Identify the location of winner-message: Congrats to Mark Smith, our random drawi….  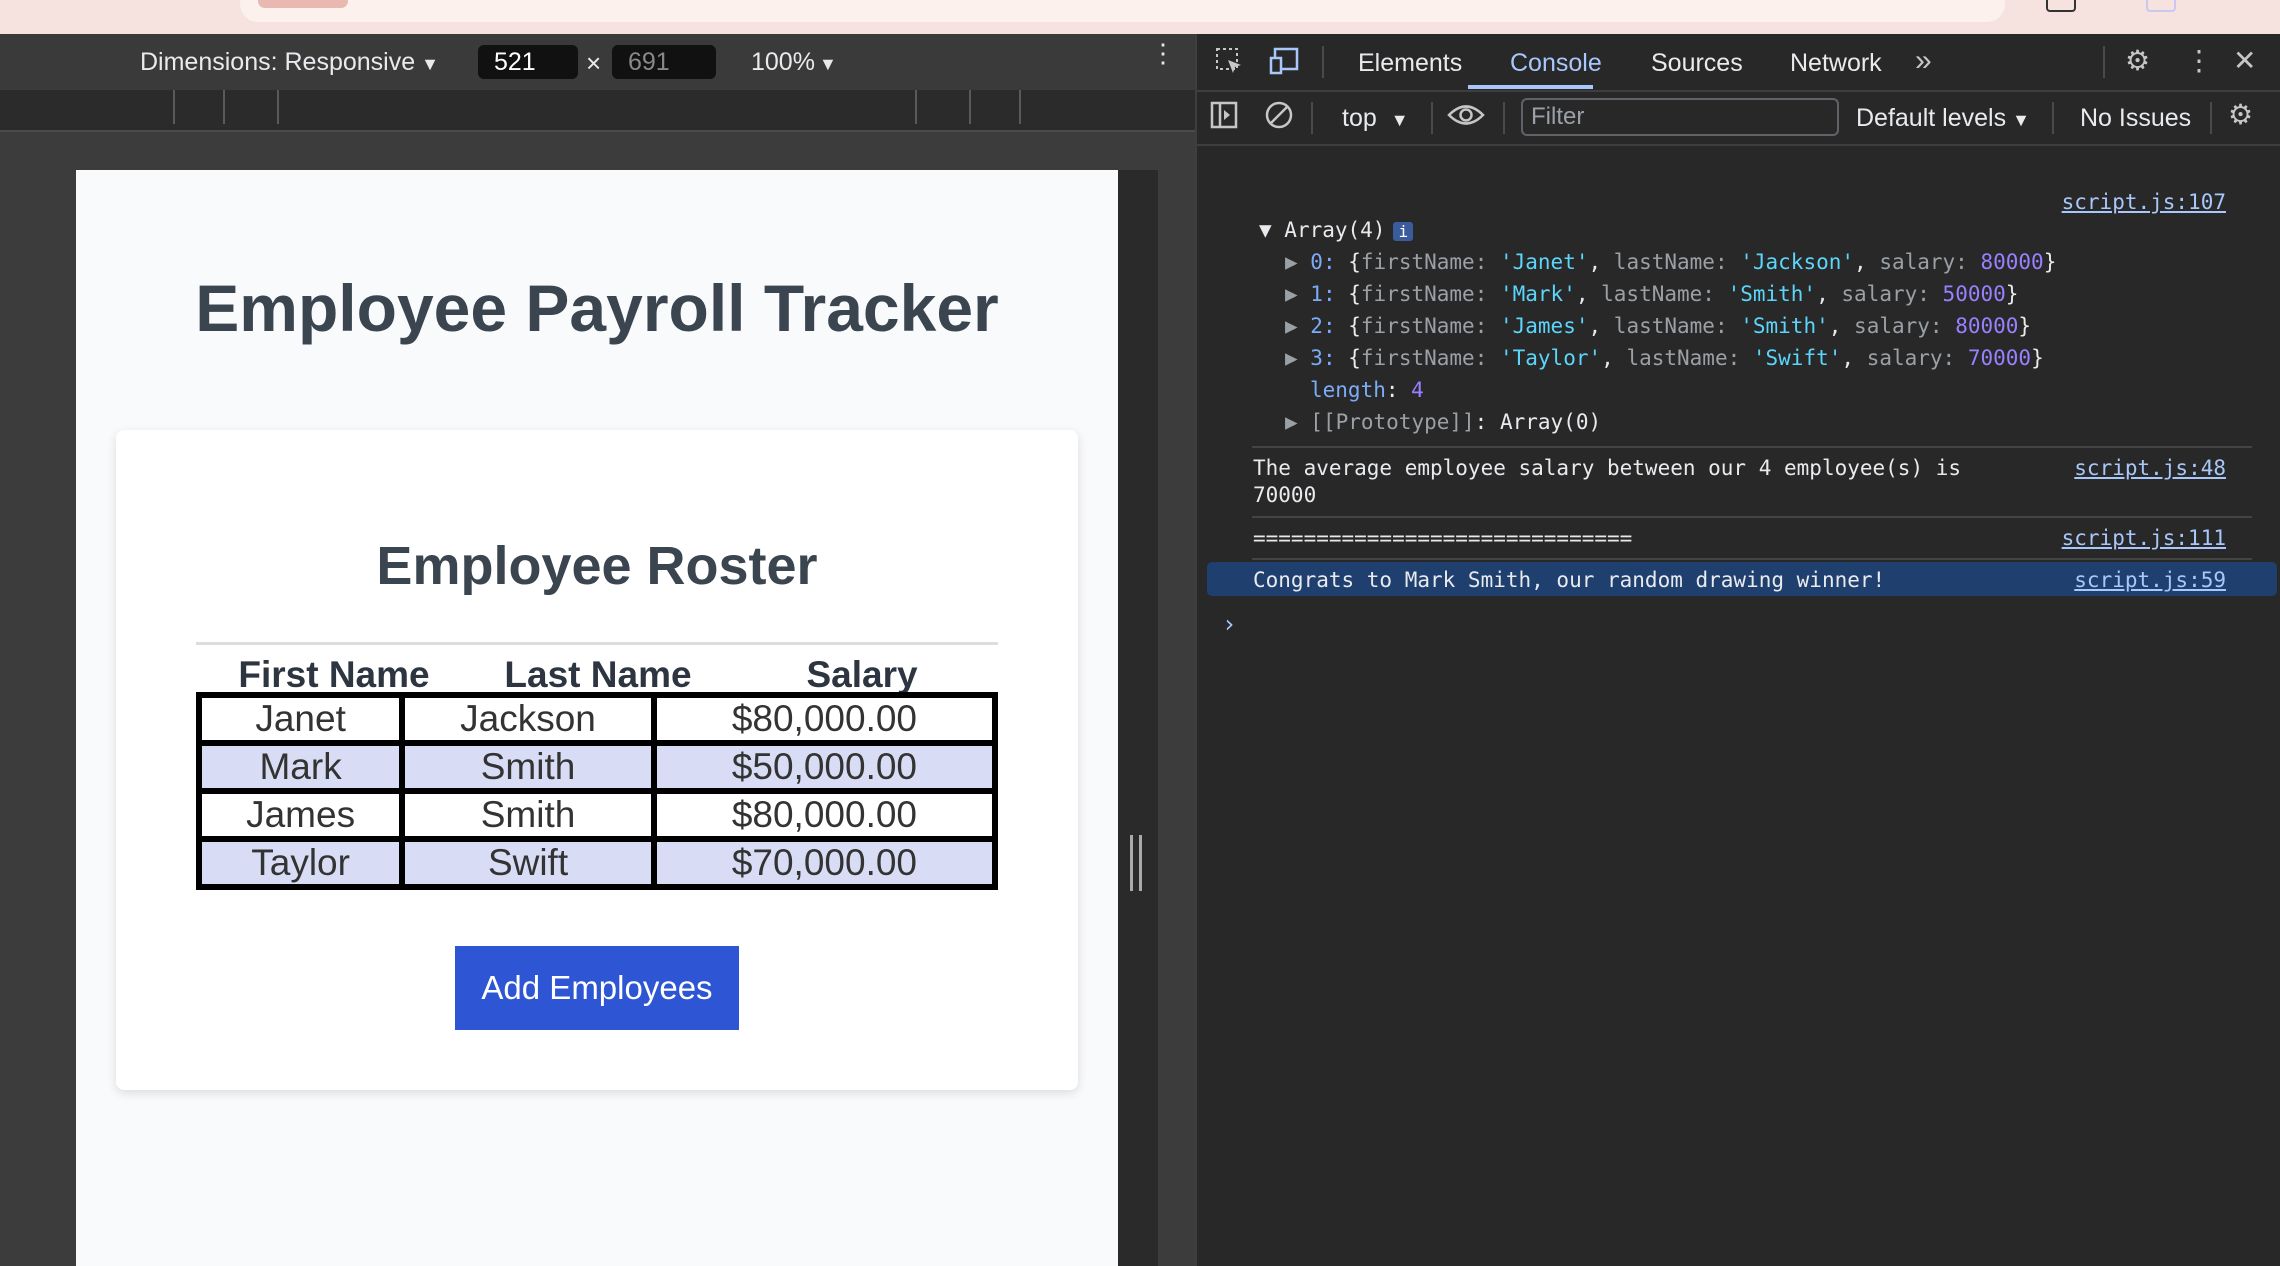
(1569, 580).